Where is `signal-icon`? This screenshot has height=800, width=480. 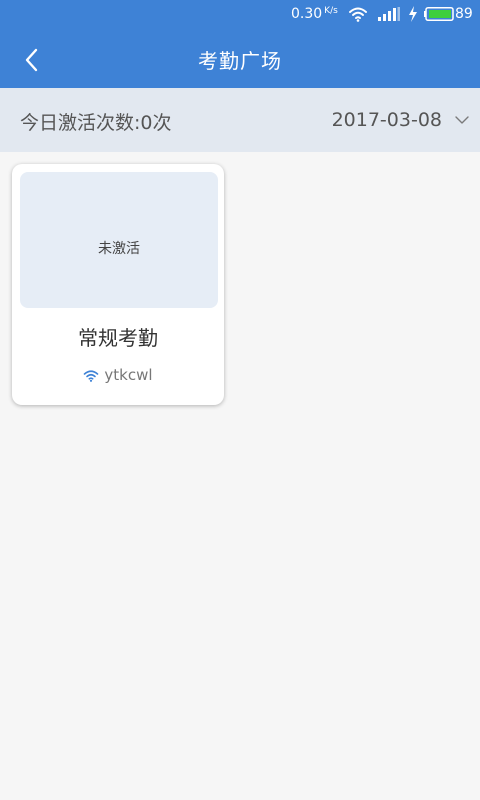 signal-icon is located at coordinates (389, 14).